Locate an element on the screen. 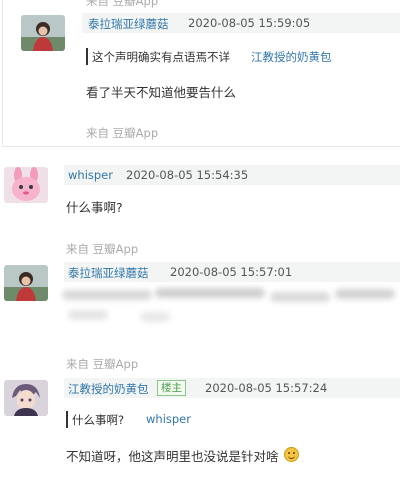 The height and width of the screenshot is (482, 400). quoted-text: 这个声明确实有点语焉不详 is located at coordinates (161, 57).